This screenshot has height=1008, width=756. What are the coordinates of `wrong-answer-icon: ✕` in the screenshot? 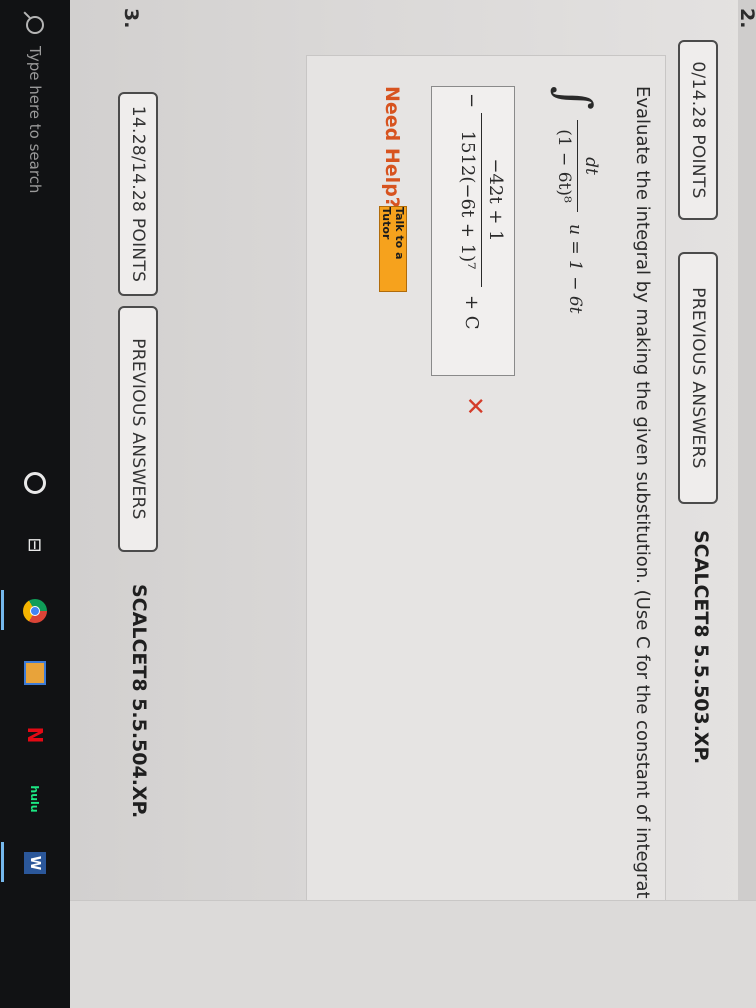 It's located at (475, 406).